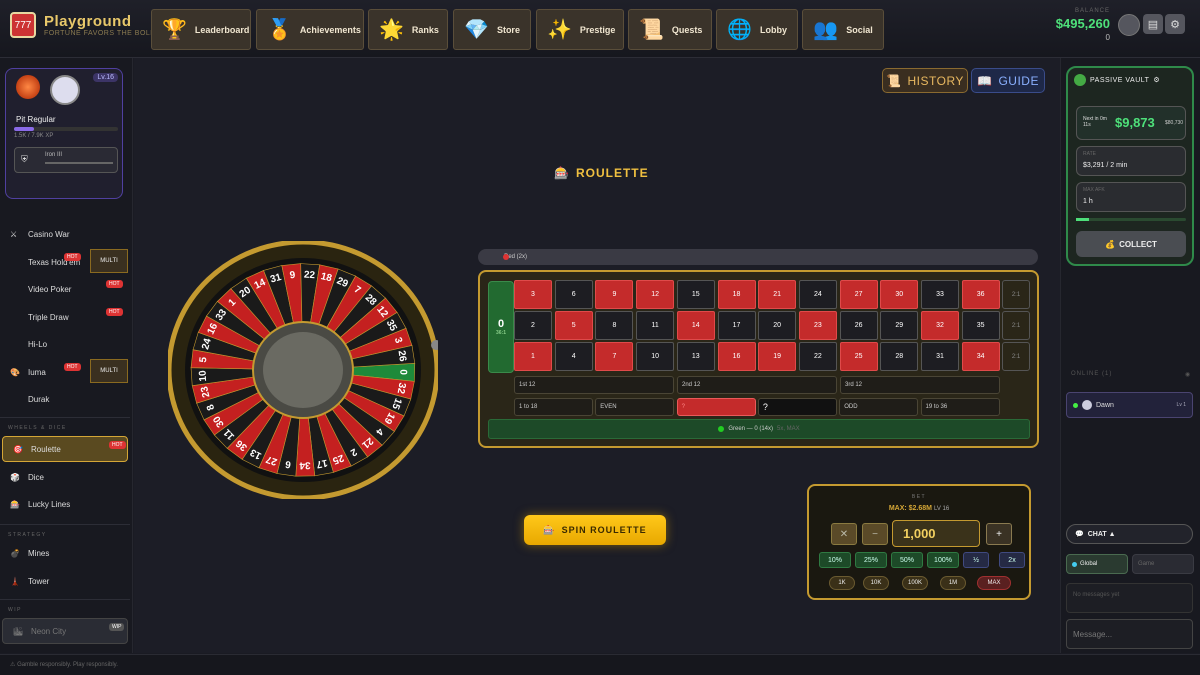 This screenshot has height=675, width=1200. What do you see at coordinates (842, 583) in the screenshot?
I see `bet-amount-button: 1K` at bounding box center [842, 583].